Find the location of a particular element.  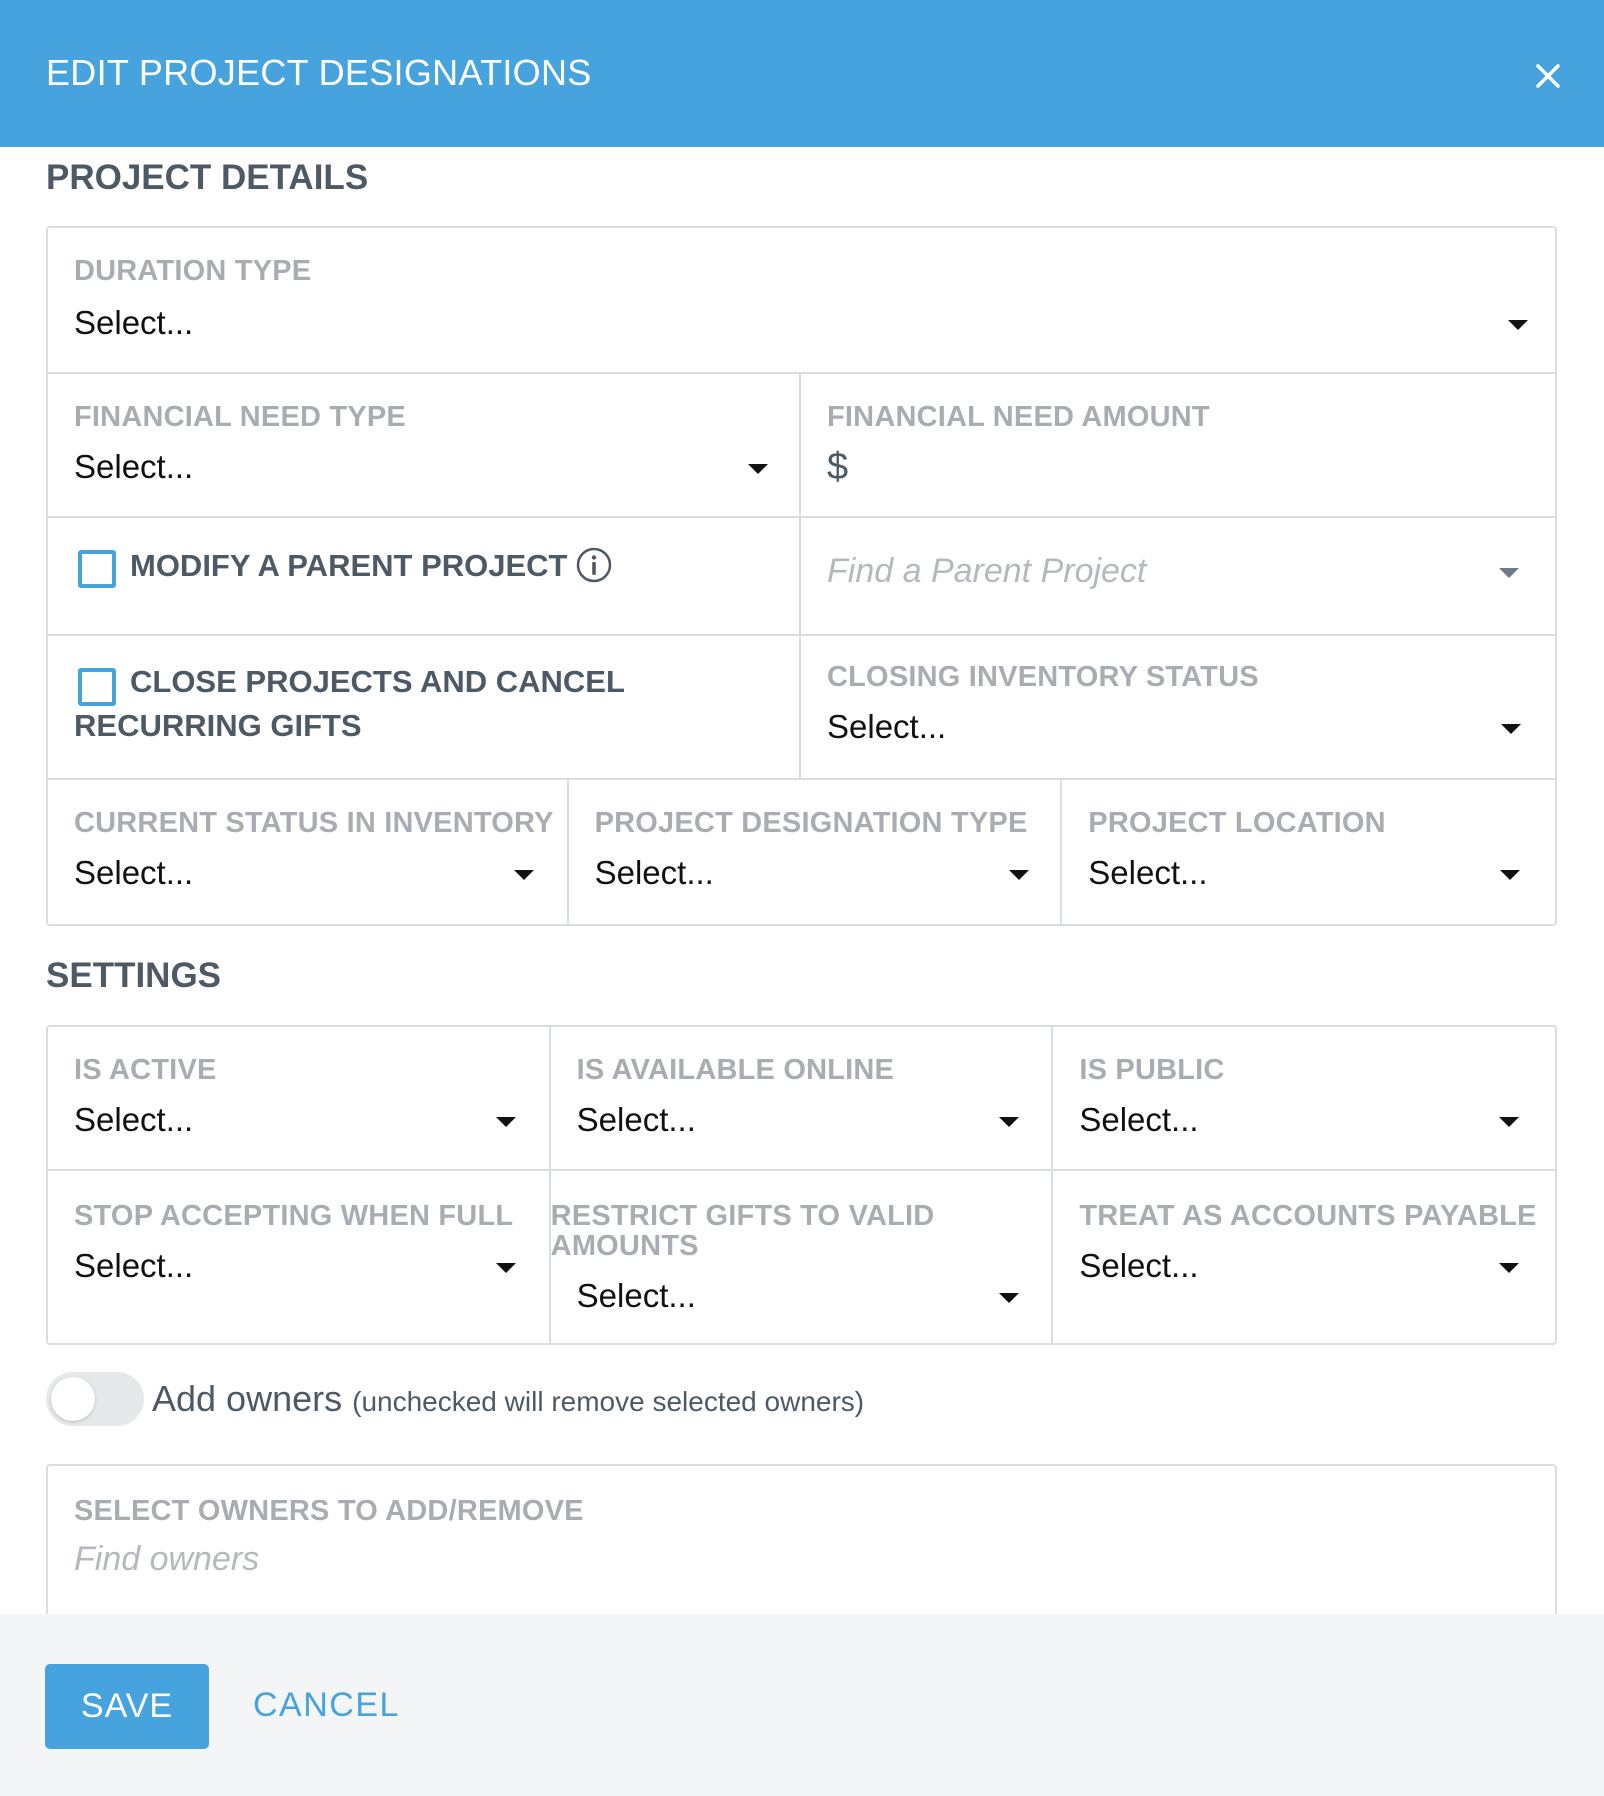

is-active-label: IS ACTIVE is located at coordinates (145, 1070).